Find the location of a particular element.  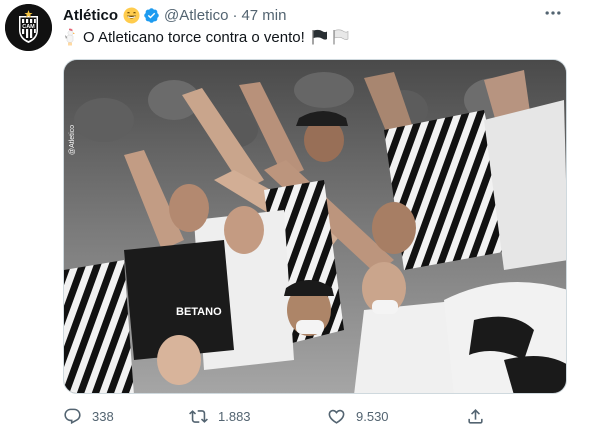

jersey-sponsor-text: BETANO is located at coordinates (199, 312).